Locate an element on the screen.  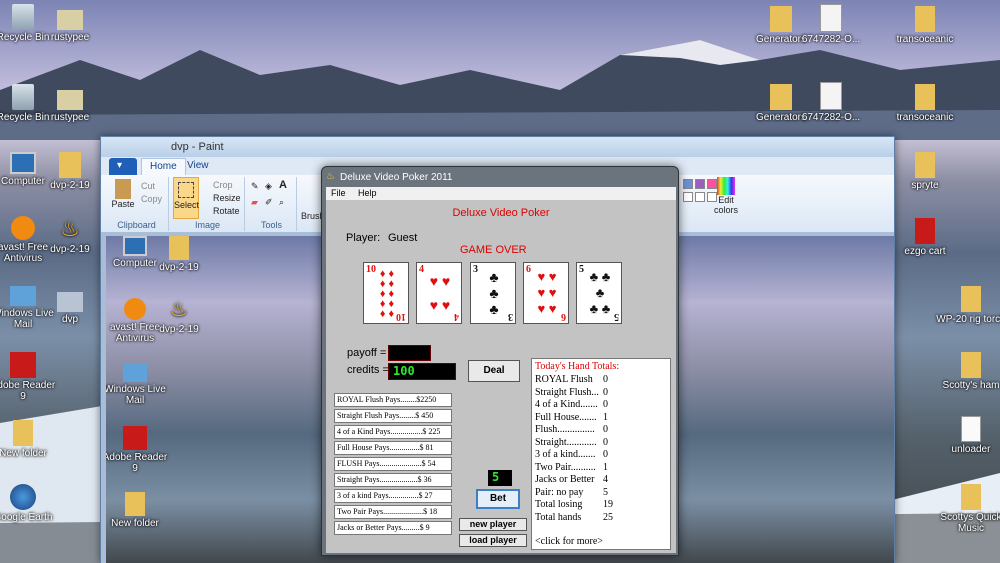
desktop-icon-adobe-reader: Adobe Reader 9 is located at coordinates (29, 377).